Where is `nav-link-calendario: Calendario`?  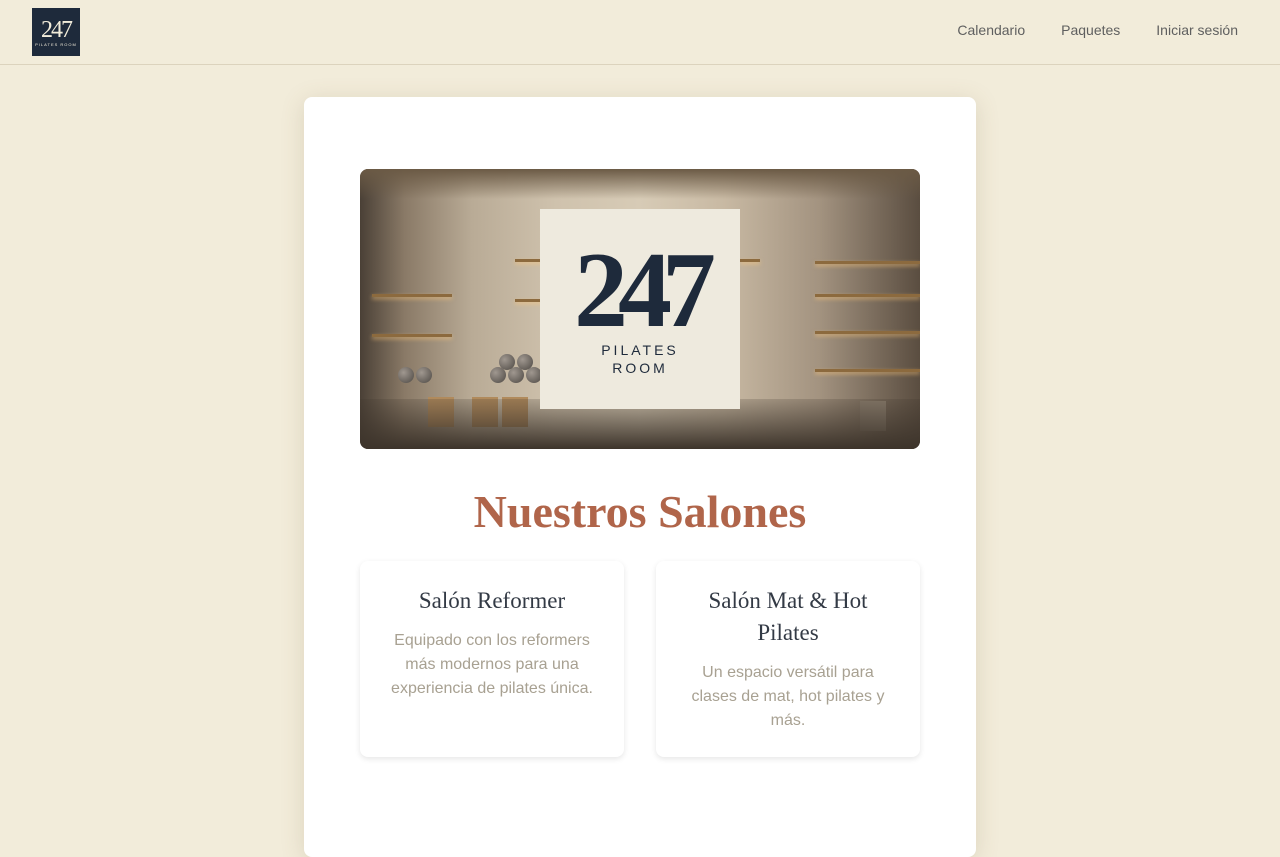 nav-link-calendario: Calendario is located at coordinates (991, 30).